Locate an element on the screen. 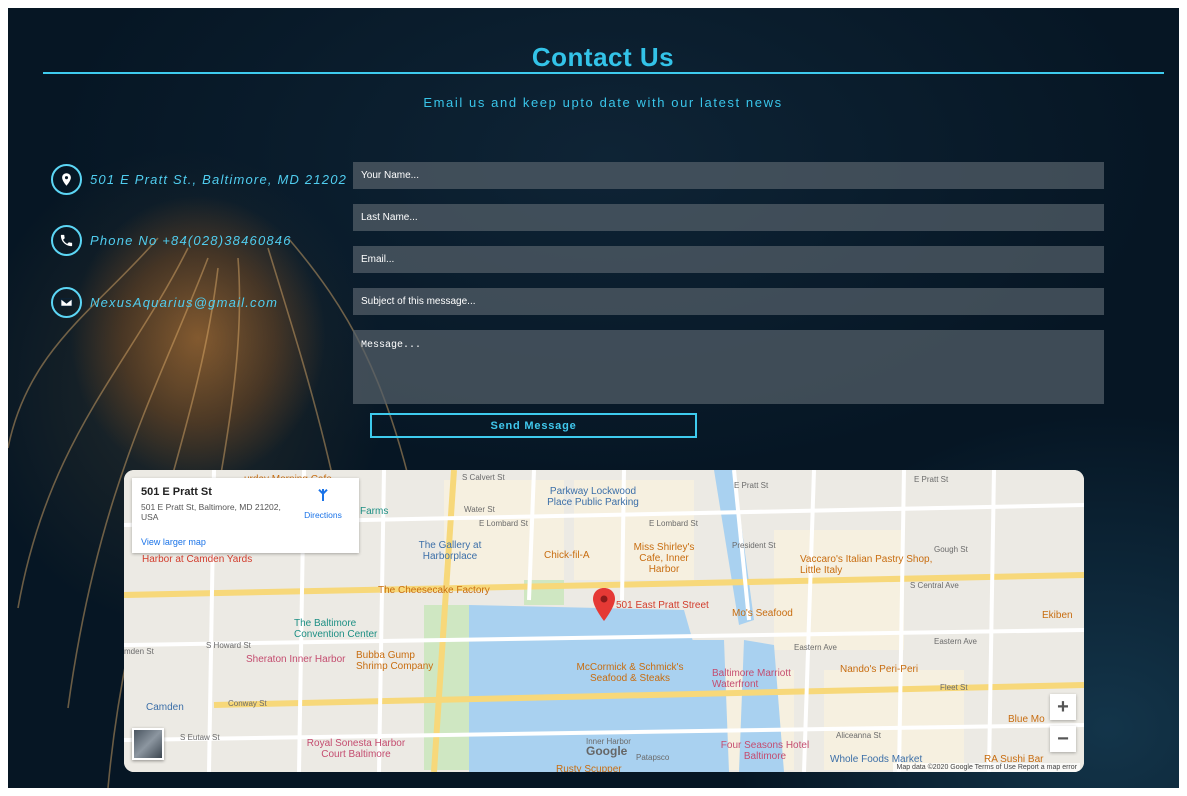 The height and width of the screenshot is (796, 1187). map-label: The Baltimore Convention Center is located at coordinates (336, 629).